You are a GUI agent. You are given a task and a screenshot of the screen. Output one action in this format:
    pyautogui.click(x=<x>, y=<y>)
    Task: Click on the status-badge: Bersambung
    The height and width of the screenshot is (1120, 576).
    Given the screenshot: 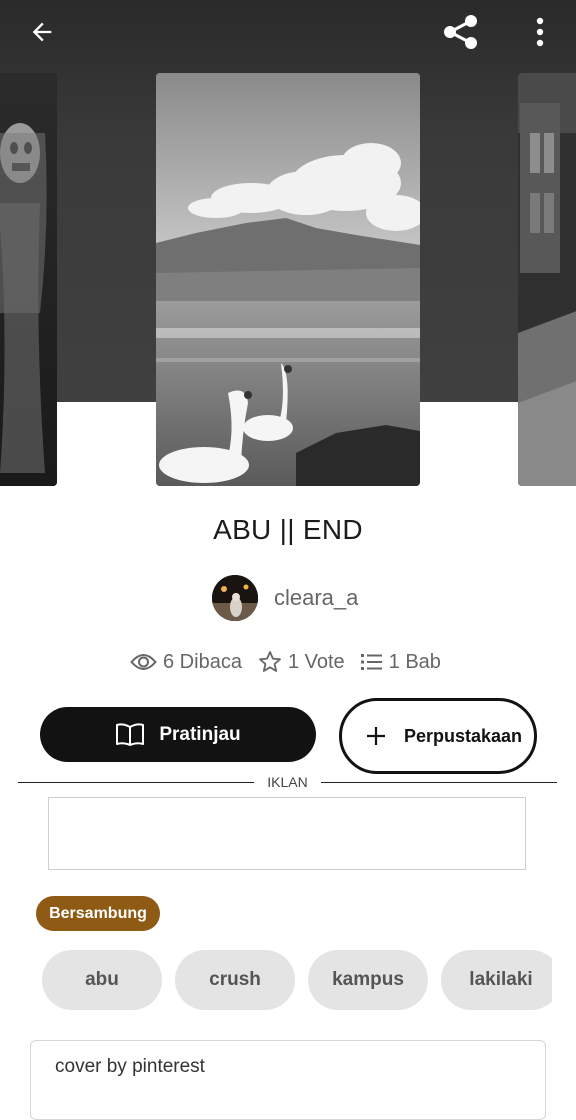 What is the action you would take?
    pyautogui.click(x=98, y=913)
    